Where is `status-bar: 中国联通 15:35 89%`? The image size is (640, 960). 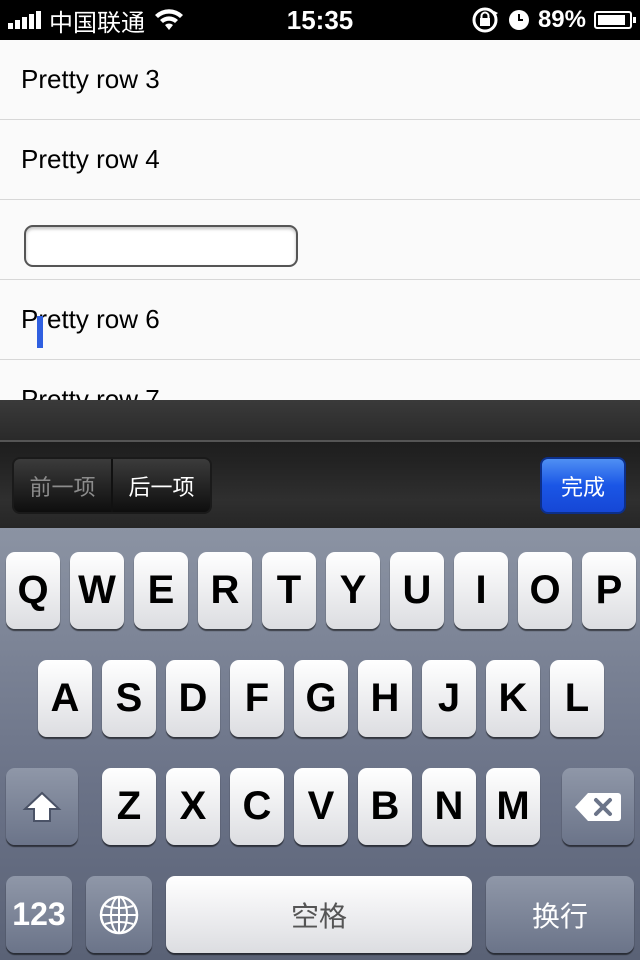
status-bar: 中国联通 15:35 89% is located at coordinates (320, 20).